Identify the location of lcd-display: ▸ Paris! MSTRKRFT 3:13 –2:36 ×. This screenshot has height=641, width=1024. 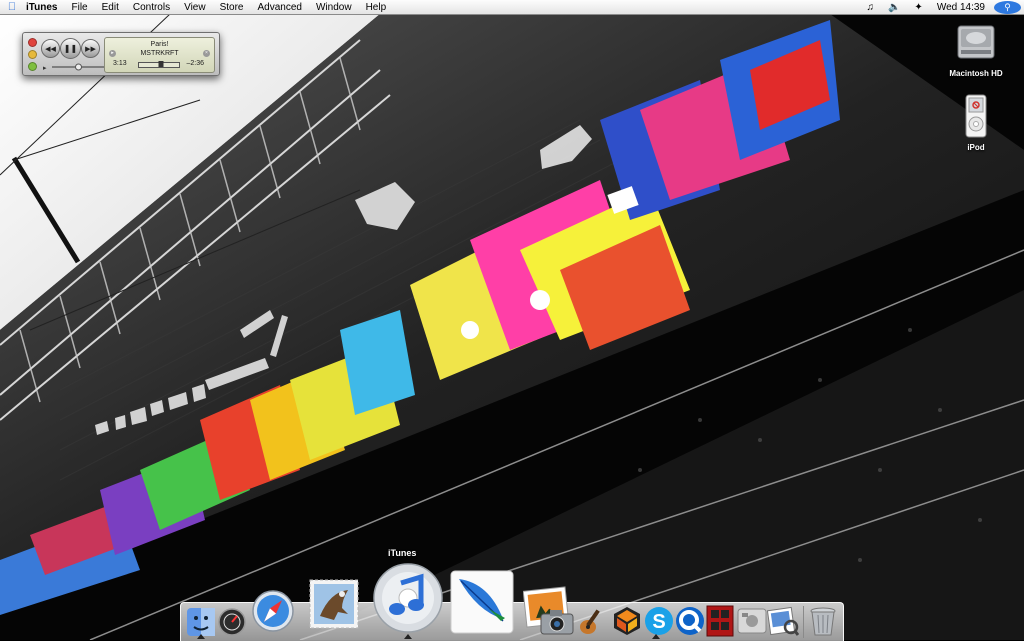
(159, 55).